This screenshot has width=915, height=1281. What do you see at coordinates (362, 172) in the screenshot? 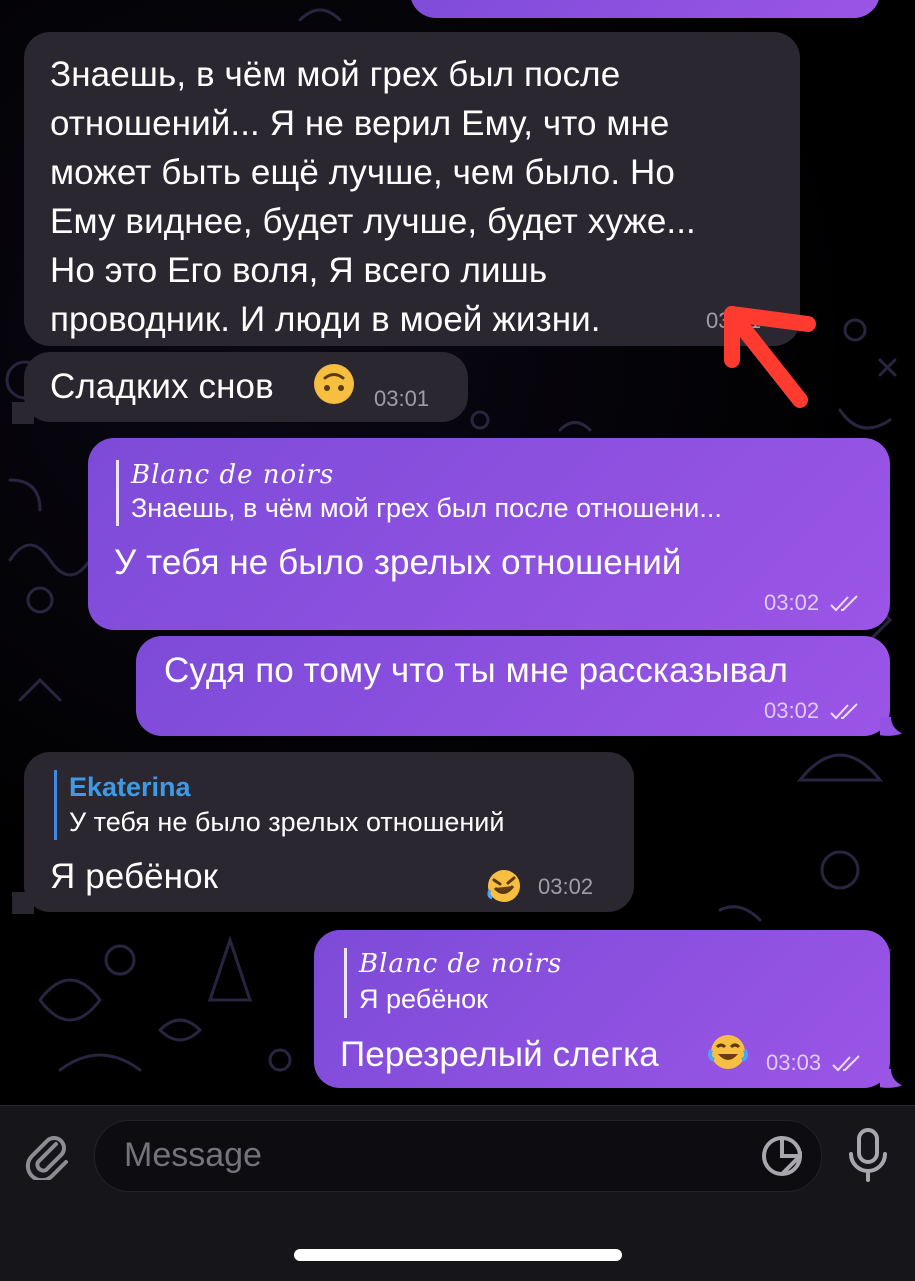
I see `message-line: может быть ещё лучше, чем было. Но` at bounding box center [362, 172].